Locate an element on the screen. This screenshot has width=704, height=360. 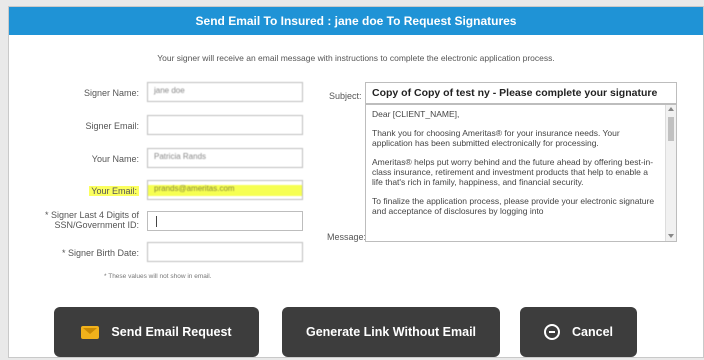
generate-link-label: Generate Link Without Email is located at coordinates (391, 332).